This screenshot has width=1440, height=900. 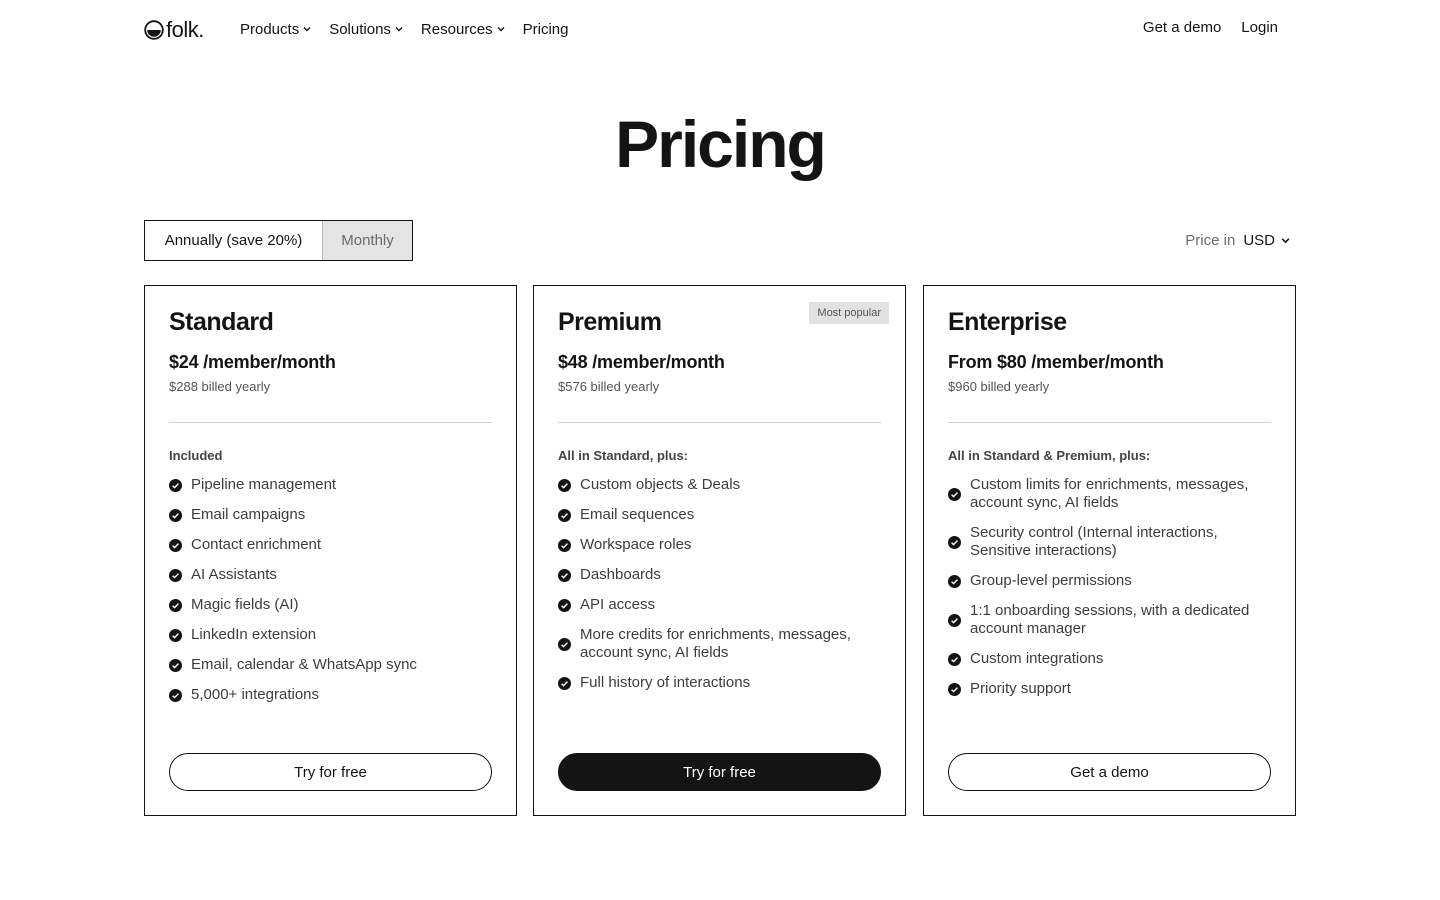 I want to click on get-a-demo-button: Get a demo, so click(x=1109, y=772).